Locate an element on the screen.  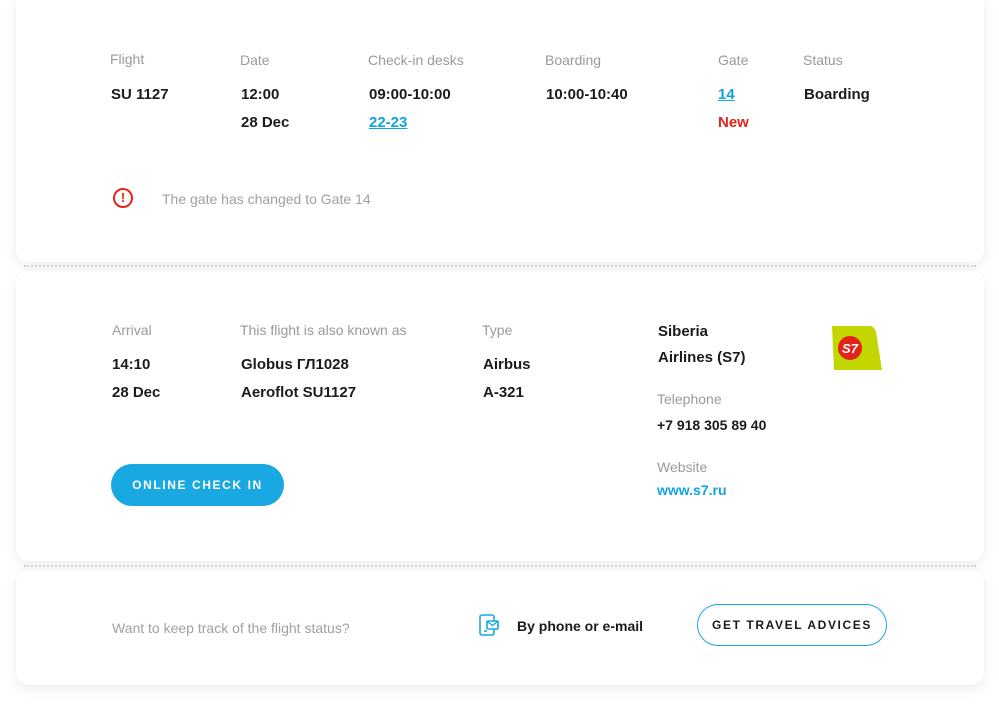
checkin-desks-link: 22-23 is located at coordinates (388, 122).